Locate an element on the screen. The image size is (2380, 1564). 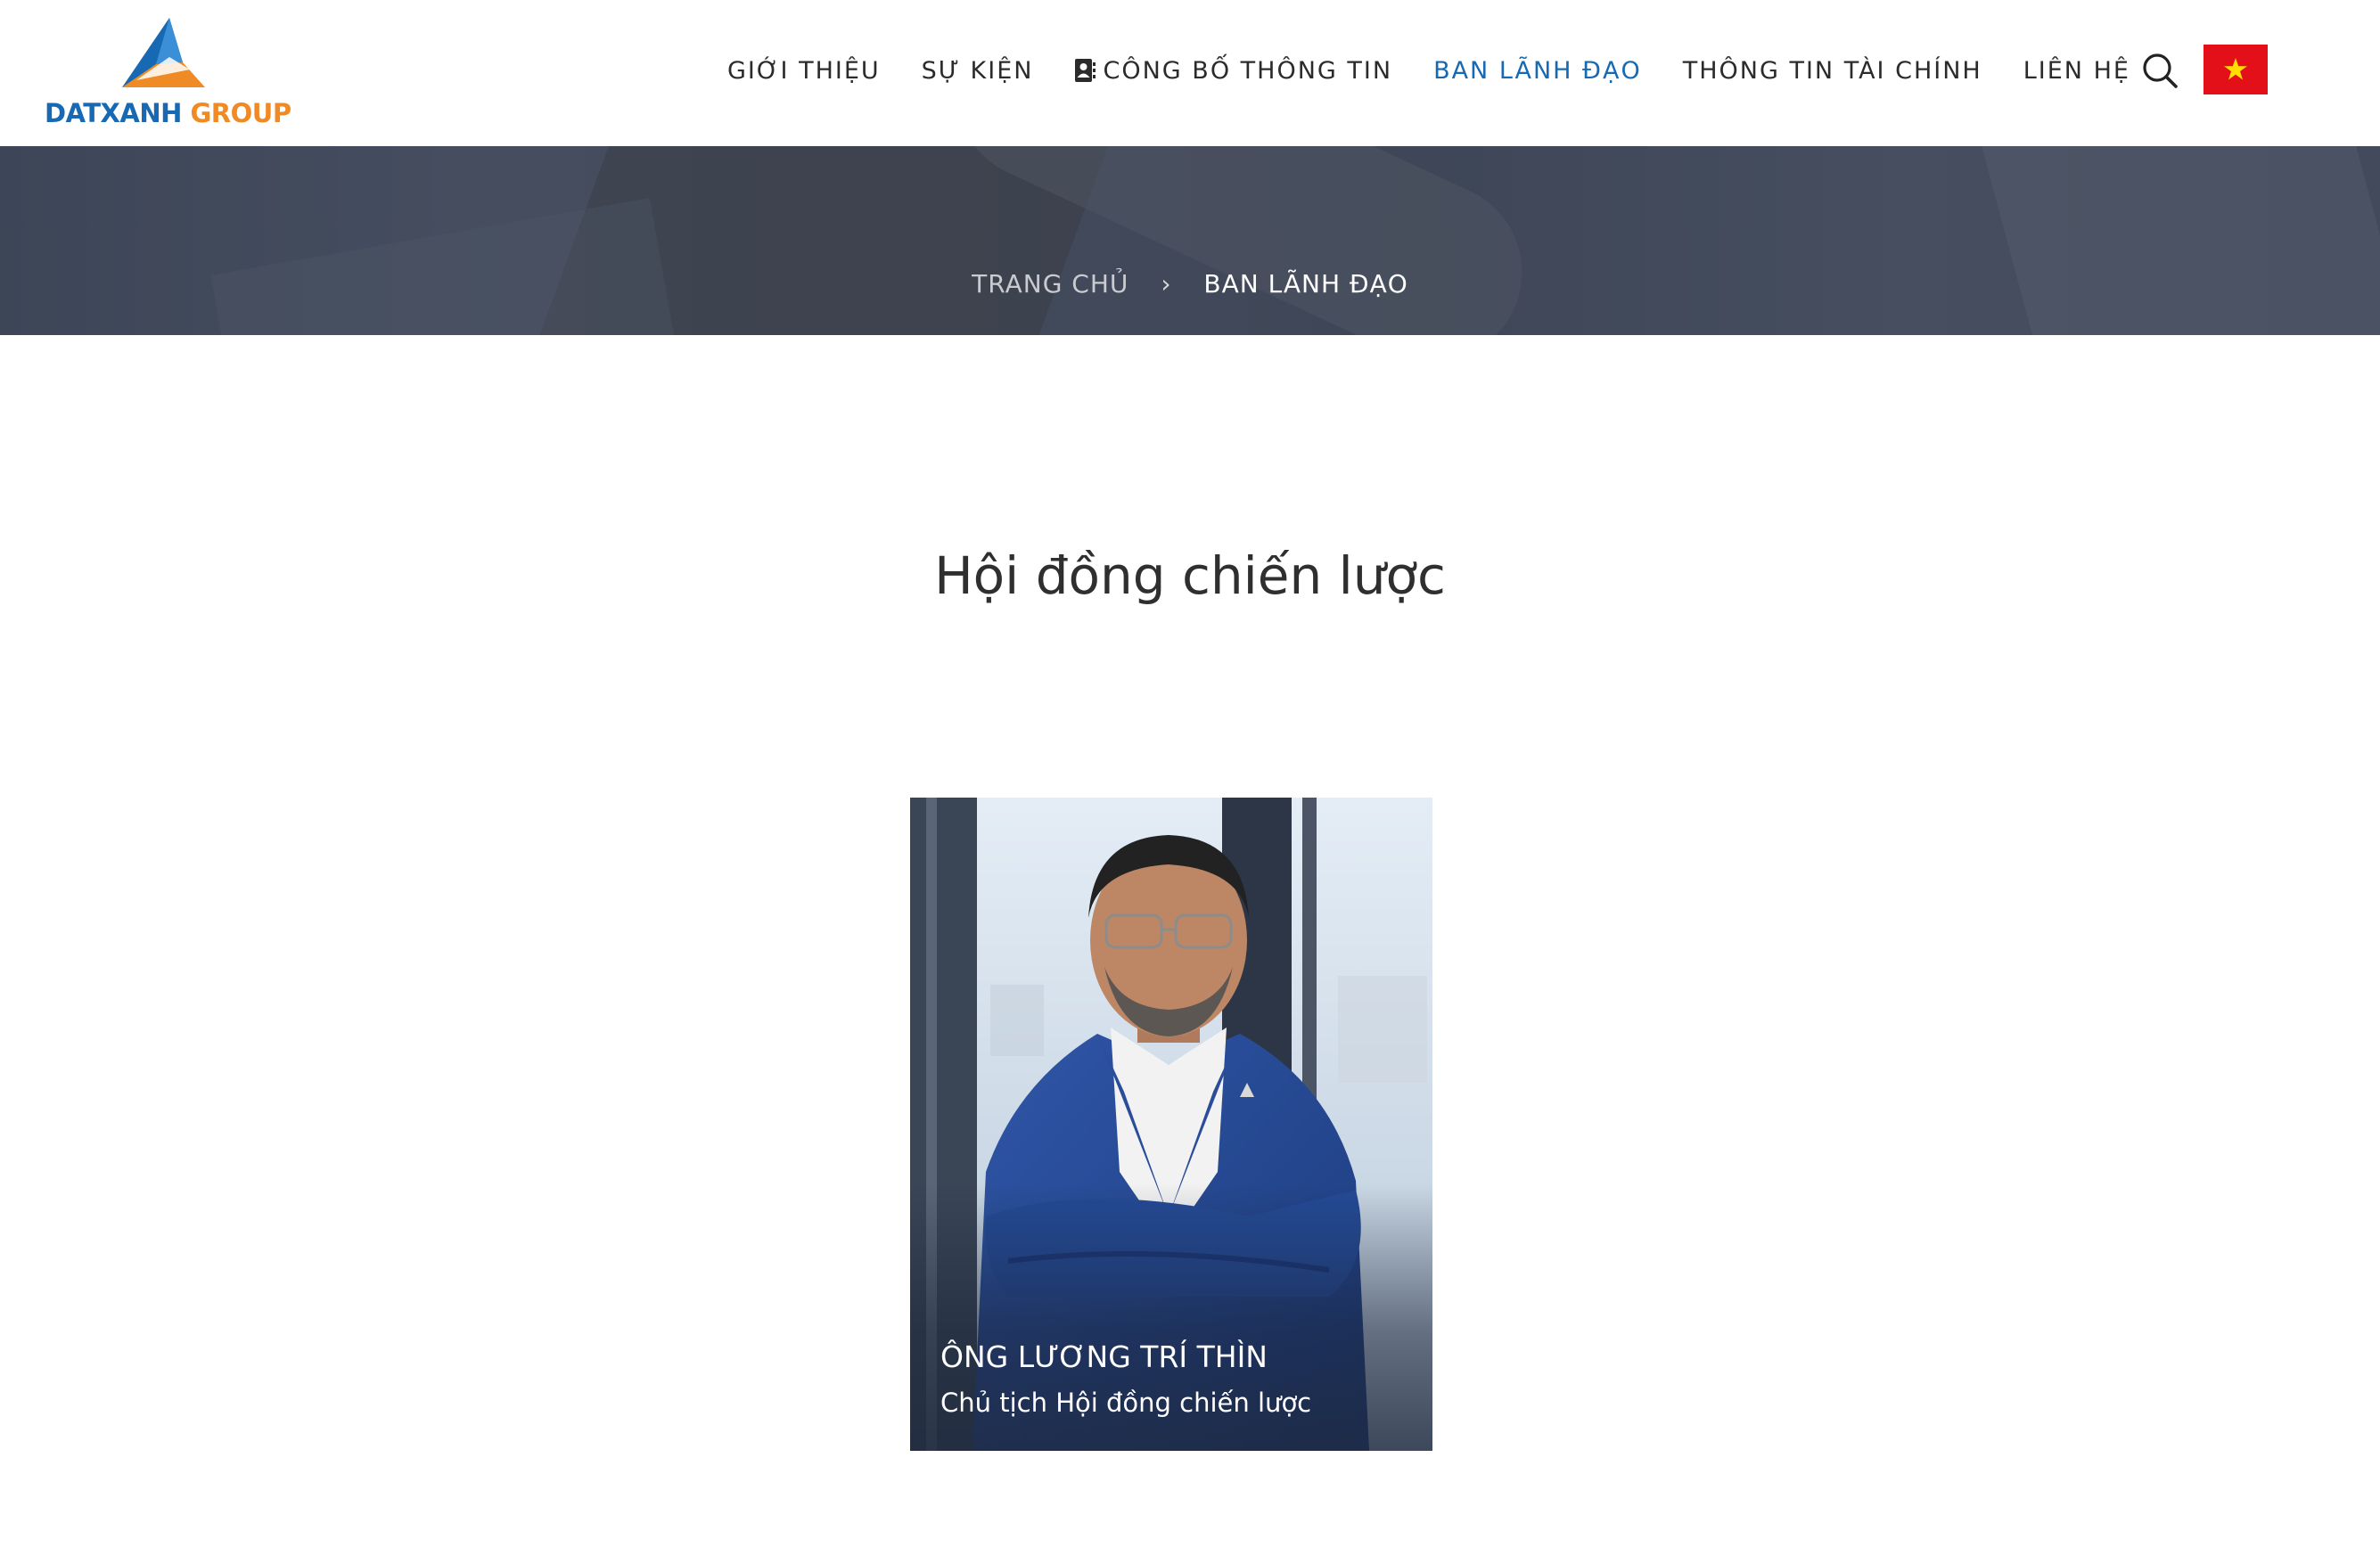
contact-book-icon is located at coordinates (1085, 70).